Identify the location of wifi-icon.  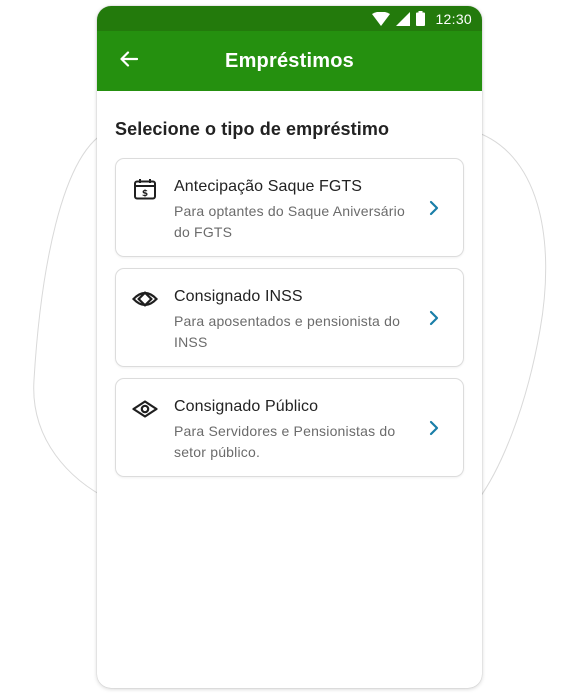
(381, 18).